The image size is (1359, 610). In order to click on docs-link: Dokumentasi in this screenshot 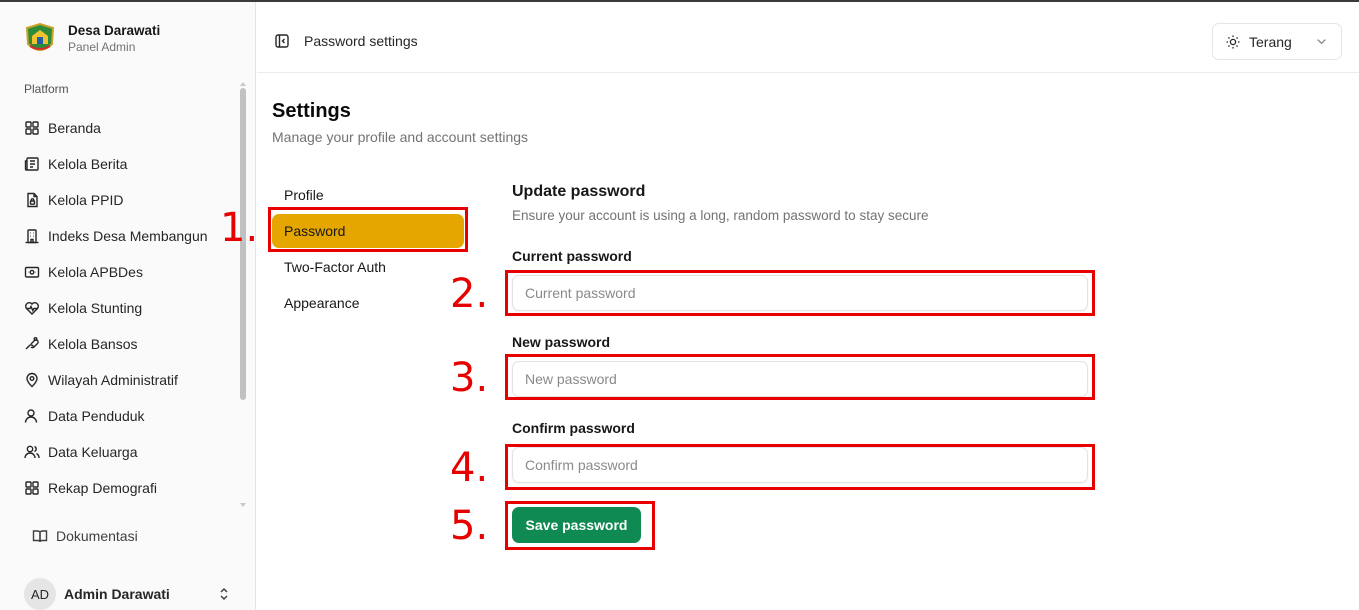, I will do `click(85, 536)`.